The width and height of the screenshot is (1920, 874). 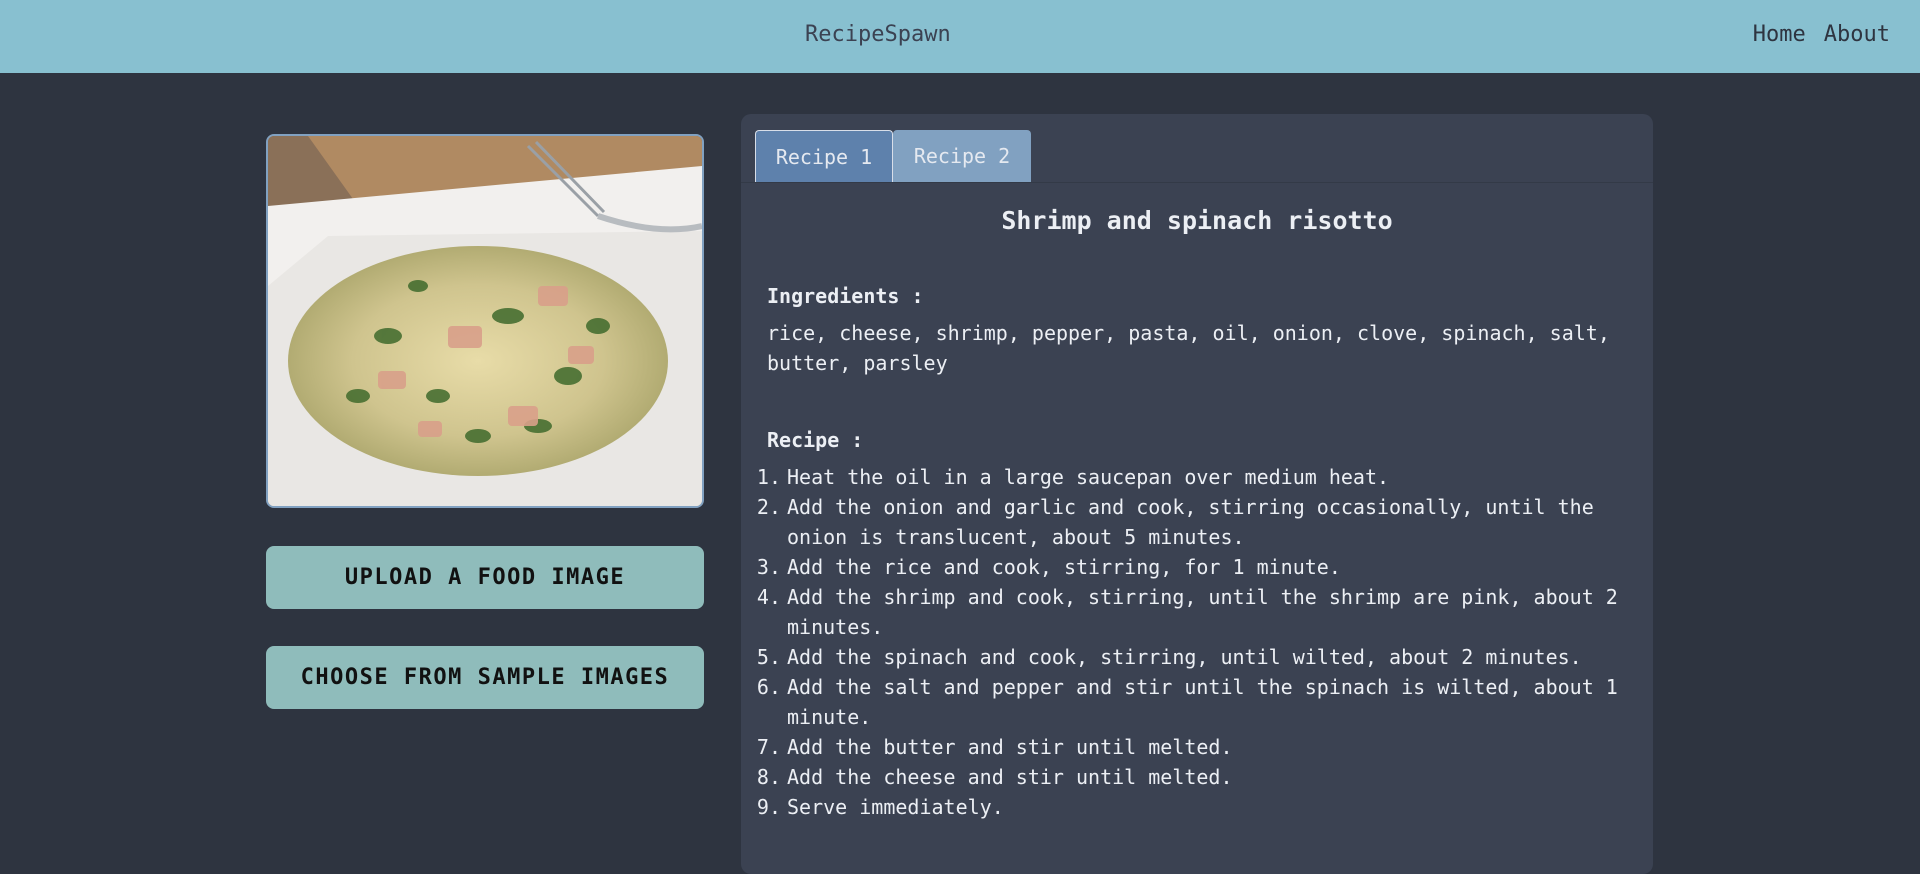 What do you see at coordinates (1010, 777) in the screenshot?
I see `step-text: Add the cheese and stir until melted.` at bounding box center [1010, 777].